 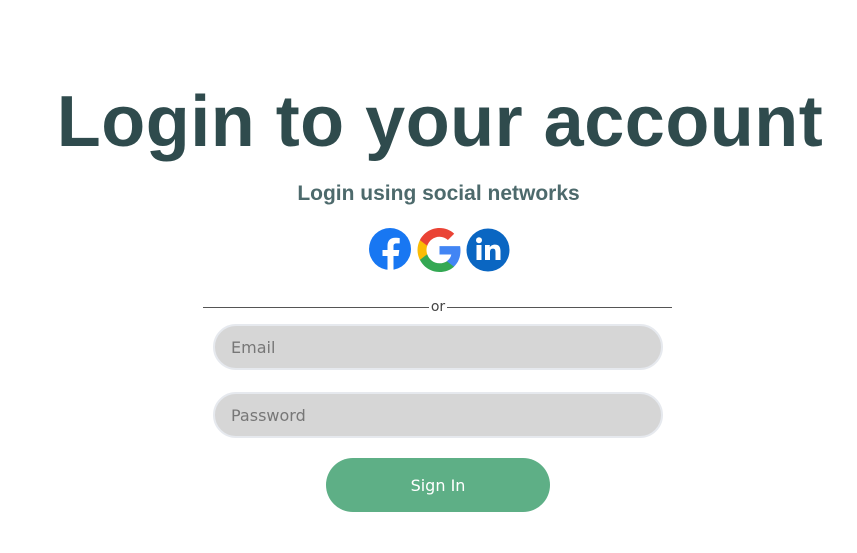 I want to click on google-login-button, so click(x=439, y=250).